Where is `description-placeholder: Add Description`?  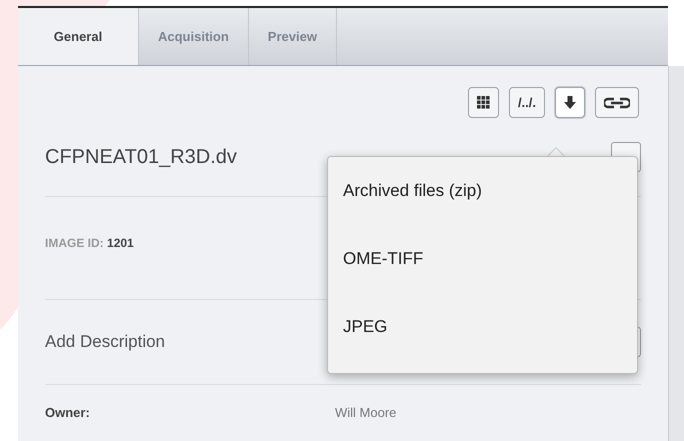 description-placeholder: Add Description is located at coordinates (105, 342).